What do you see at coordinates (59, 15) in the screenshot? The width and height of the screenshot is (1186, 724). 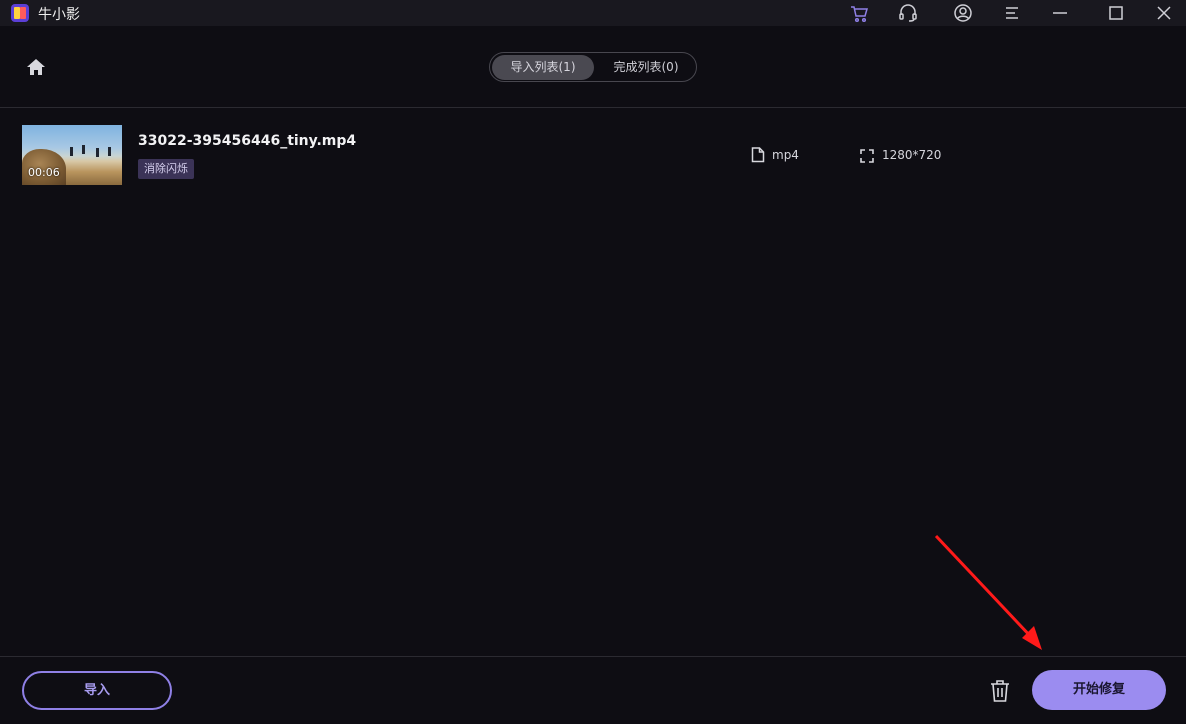 I see `app-title: 牛小影` at bounding box center [59, 15].